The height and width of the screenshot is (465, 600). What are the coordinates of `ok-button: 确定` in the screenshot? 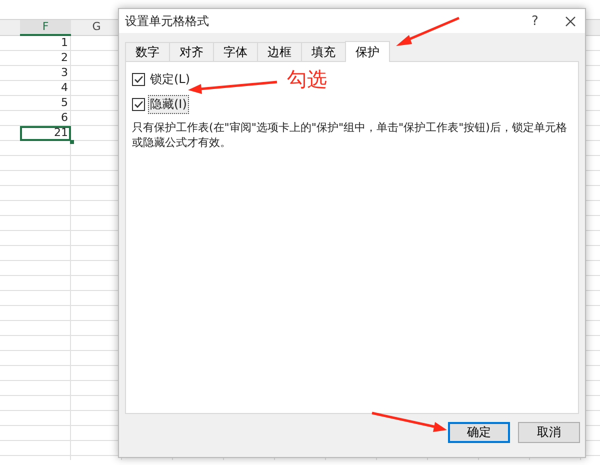 It's located at (479, 432).